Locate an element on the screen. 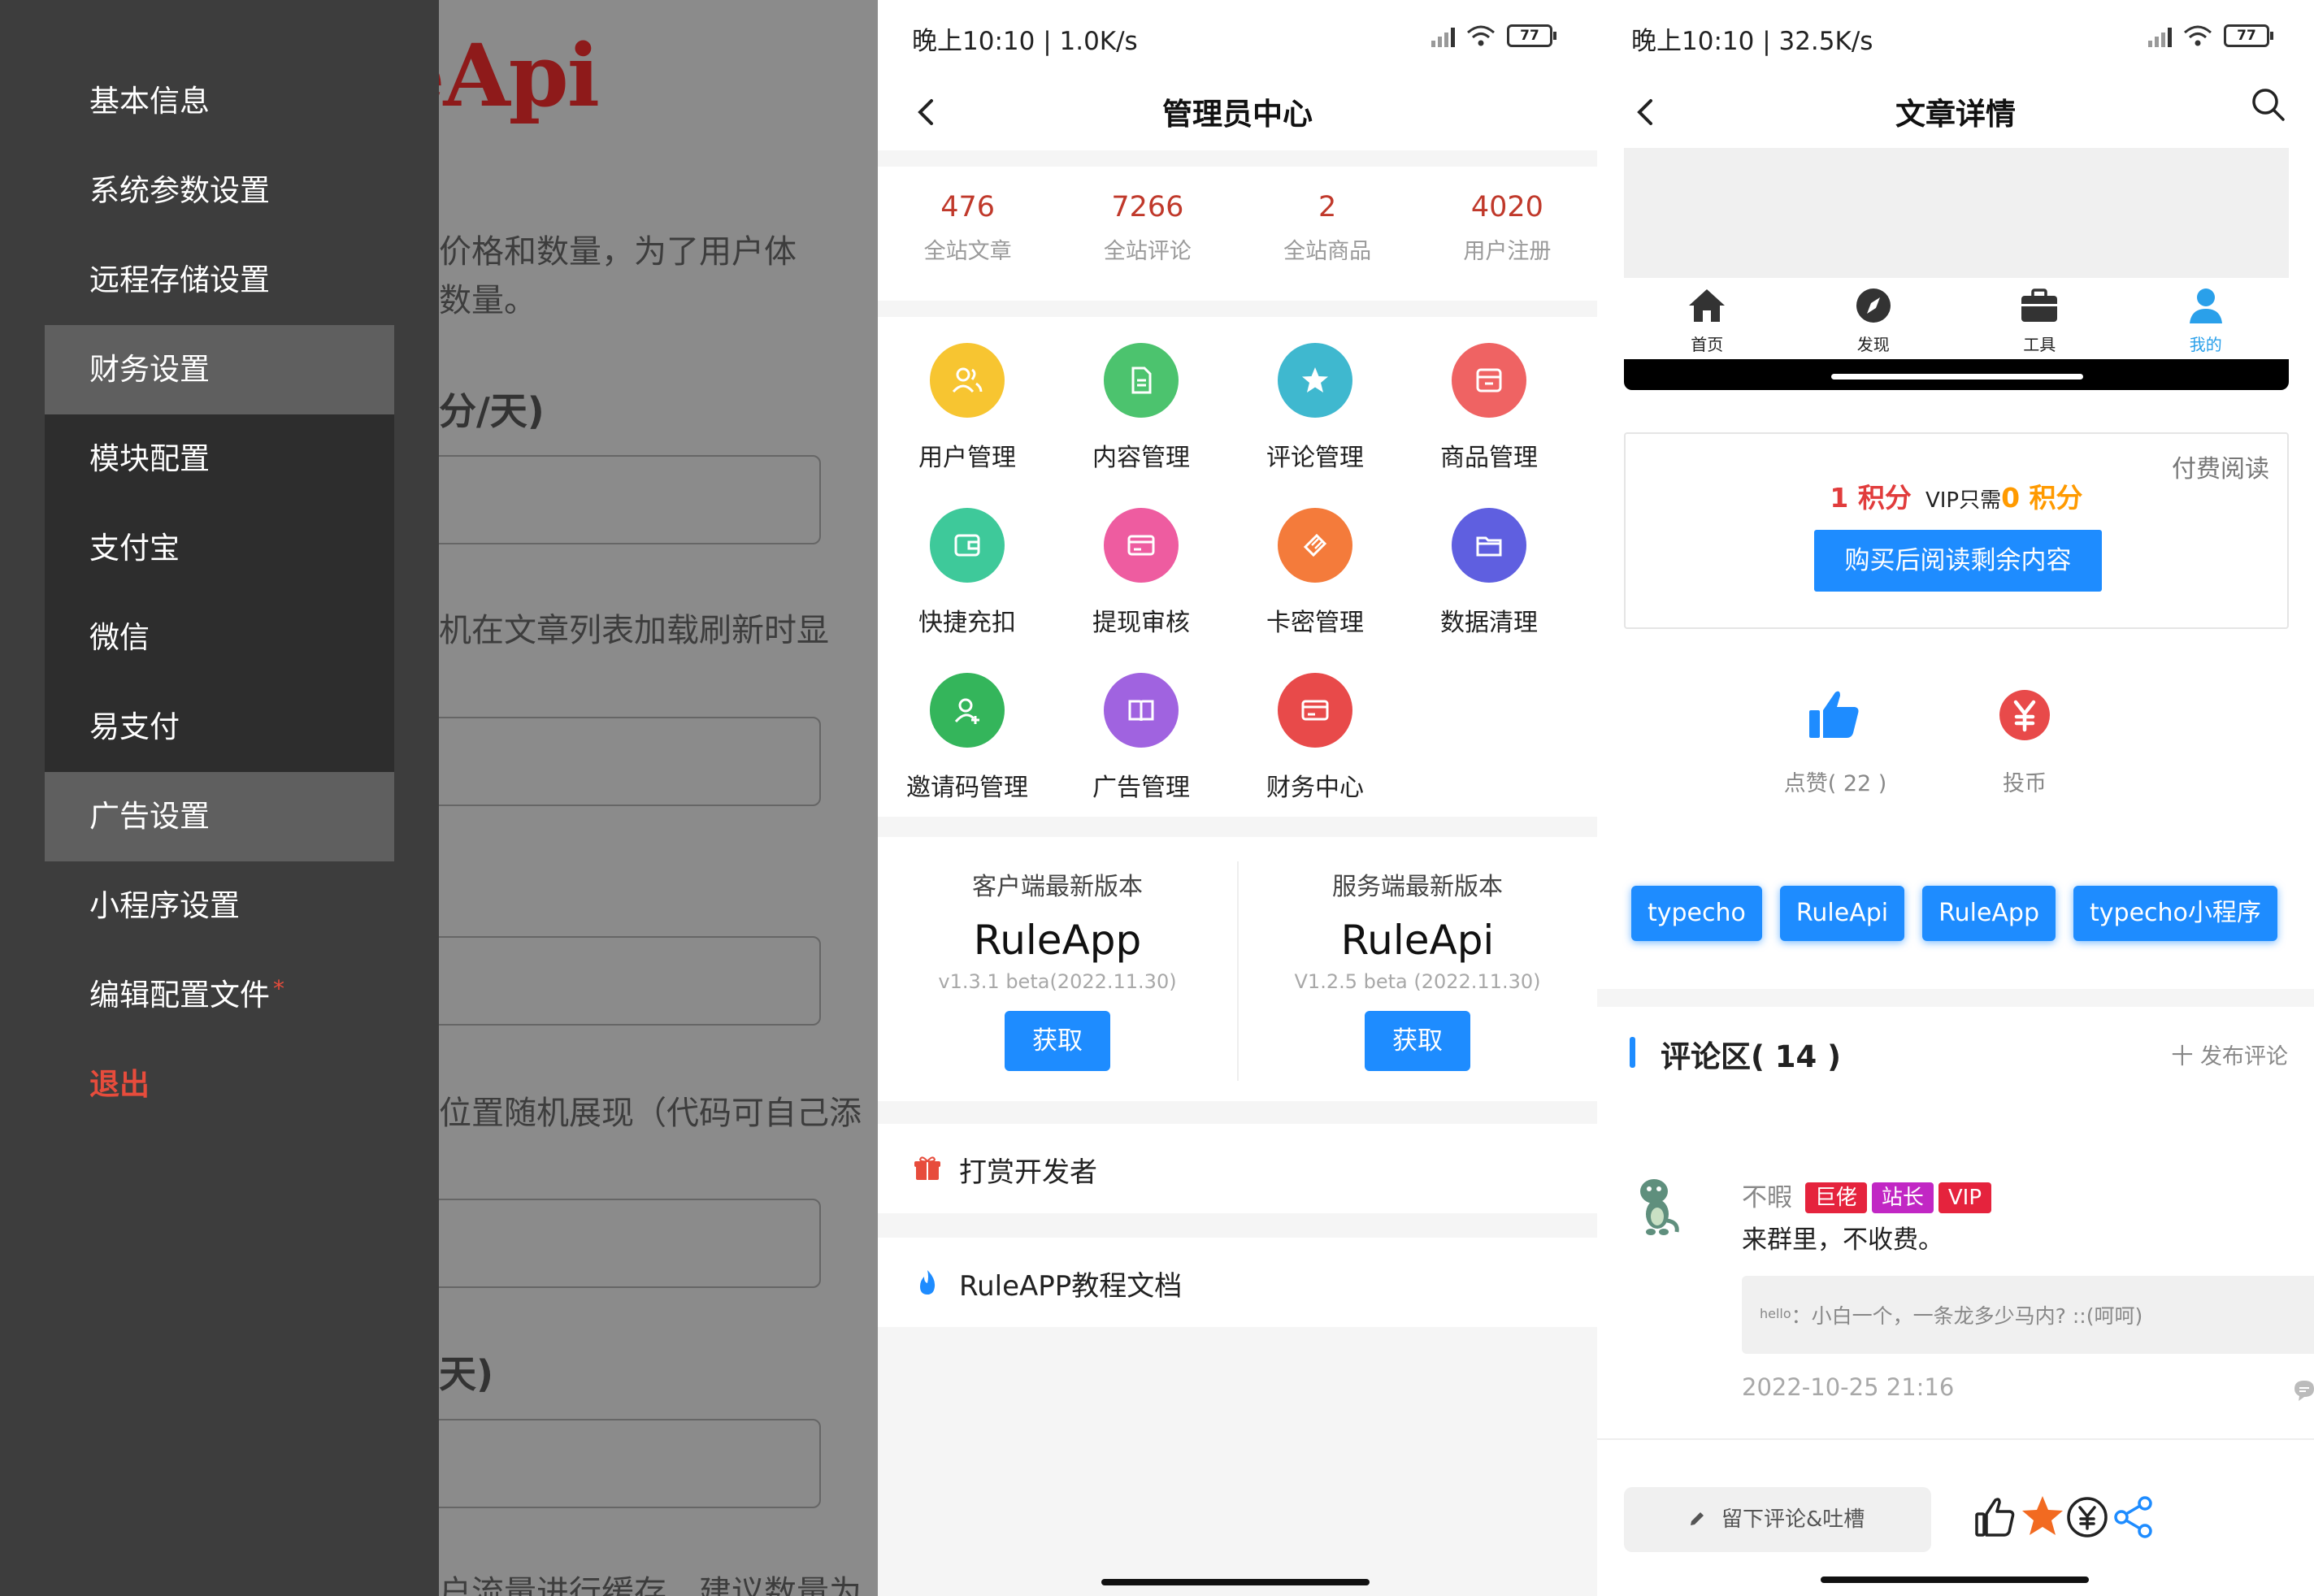  tag-ruleapp: RuleApp is located at coordinates (1989, 913).